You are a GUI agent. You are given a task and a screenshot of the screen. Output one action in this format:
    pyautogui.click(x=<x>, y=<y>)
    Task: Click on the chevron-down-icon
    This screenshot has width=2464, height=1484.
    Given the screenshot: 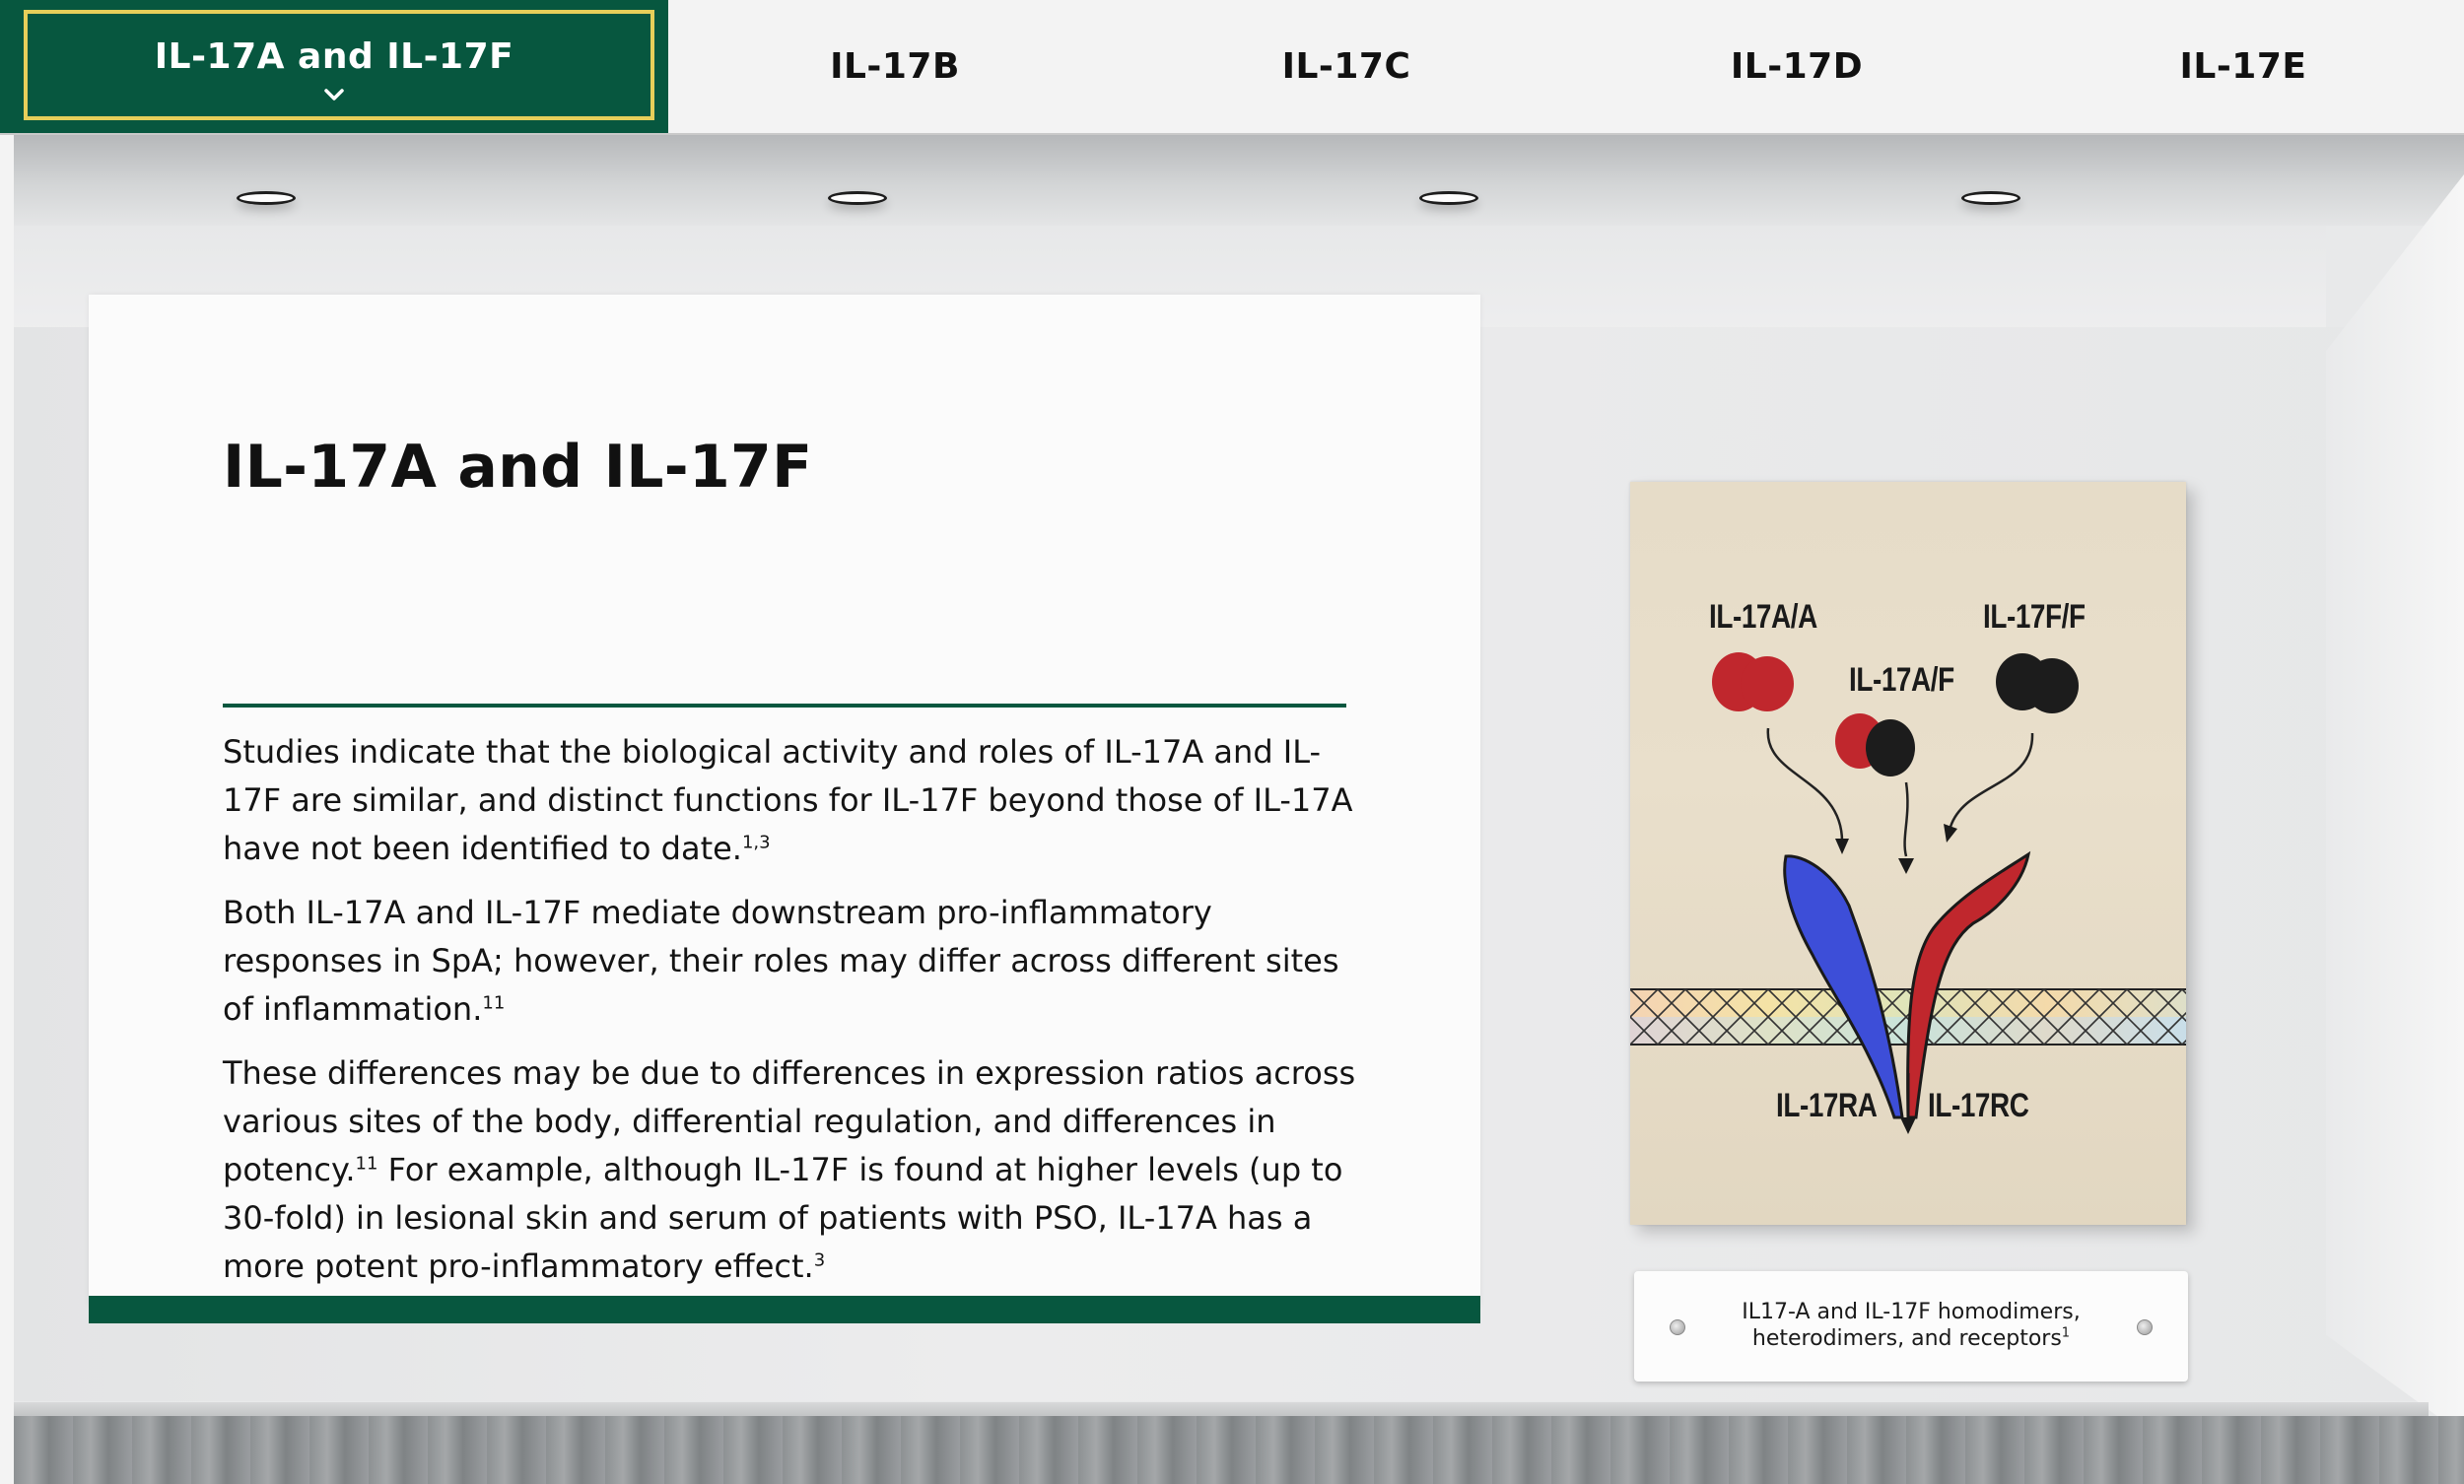 What is the action you would take?
    pyautogui.click(x=334, y=95)
    